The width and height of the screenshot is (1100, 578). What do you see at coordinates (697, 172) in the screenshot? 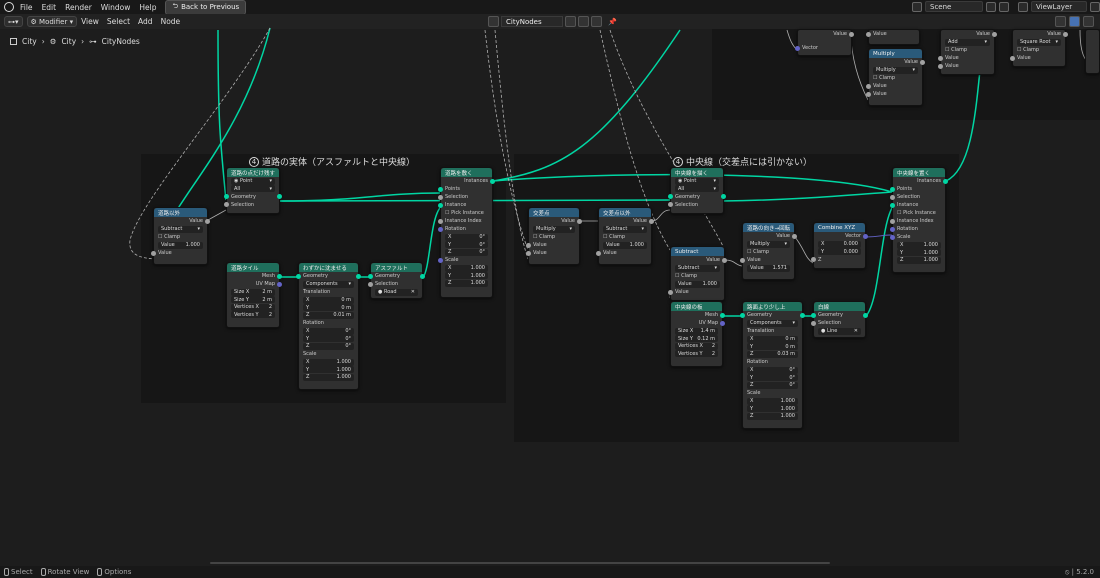
I see `node-header: 中央線を描く` at bounding box center [697, 172].